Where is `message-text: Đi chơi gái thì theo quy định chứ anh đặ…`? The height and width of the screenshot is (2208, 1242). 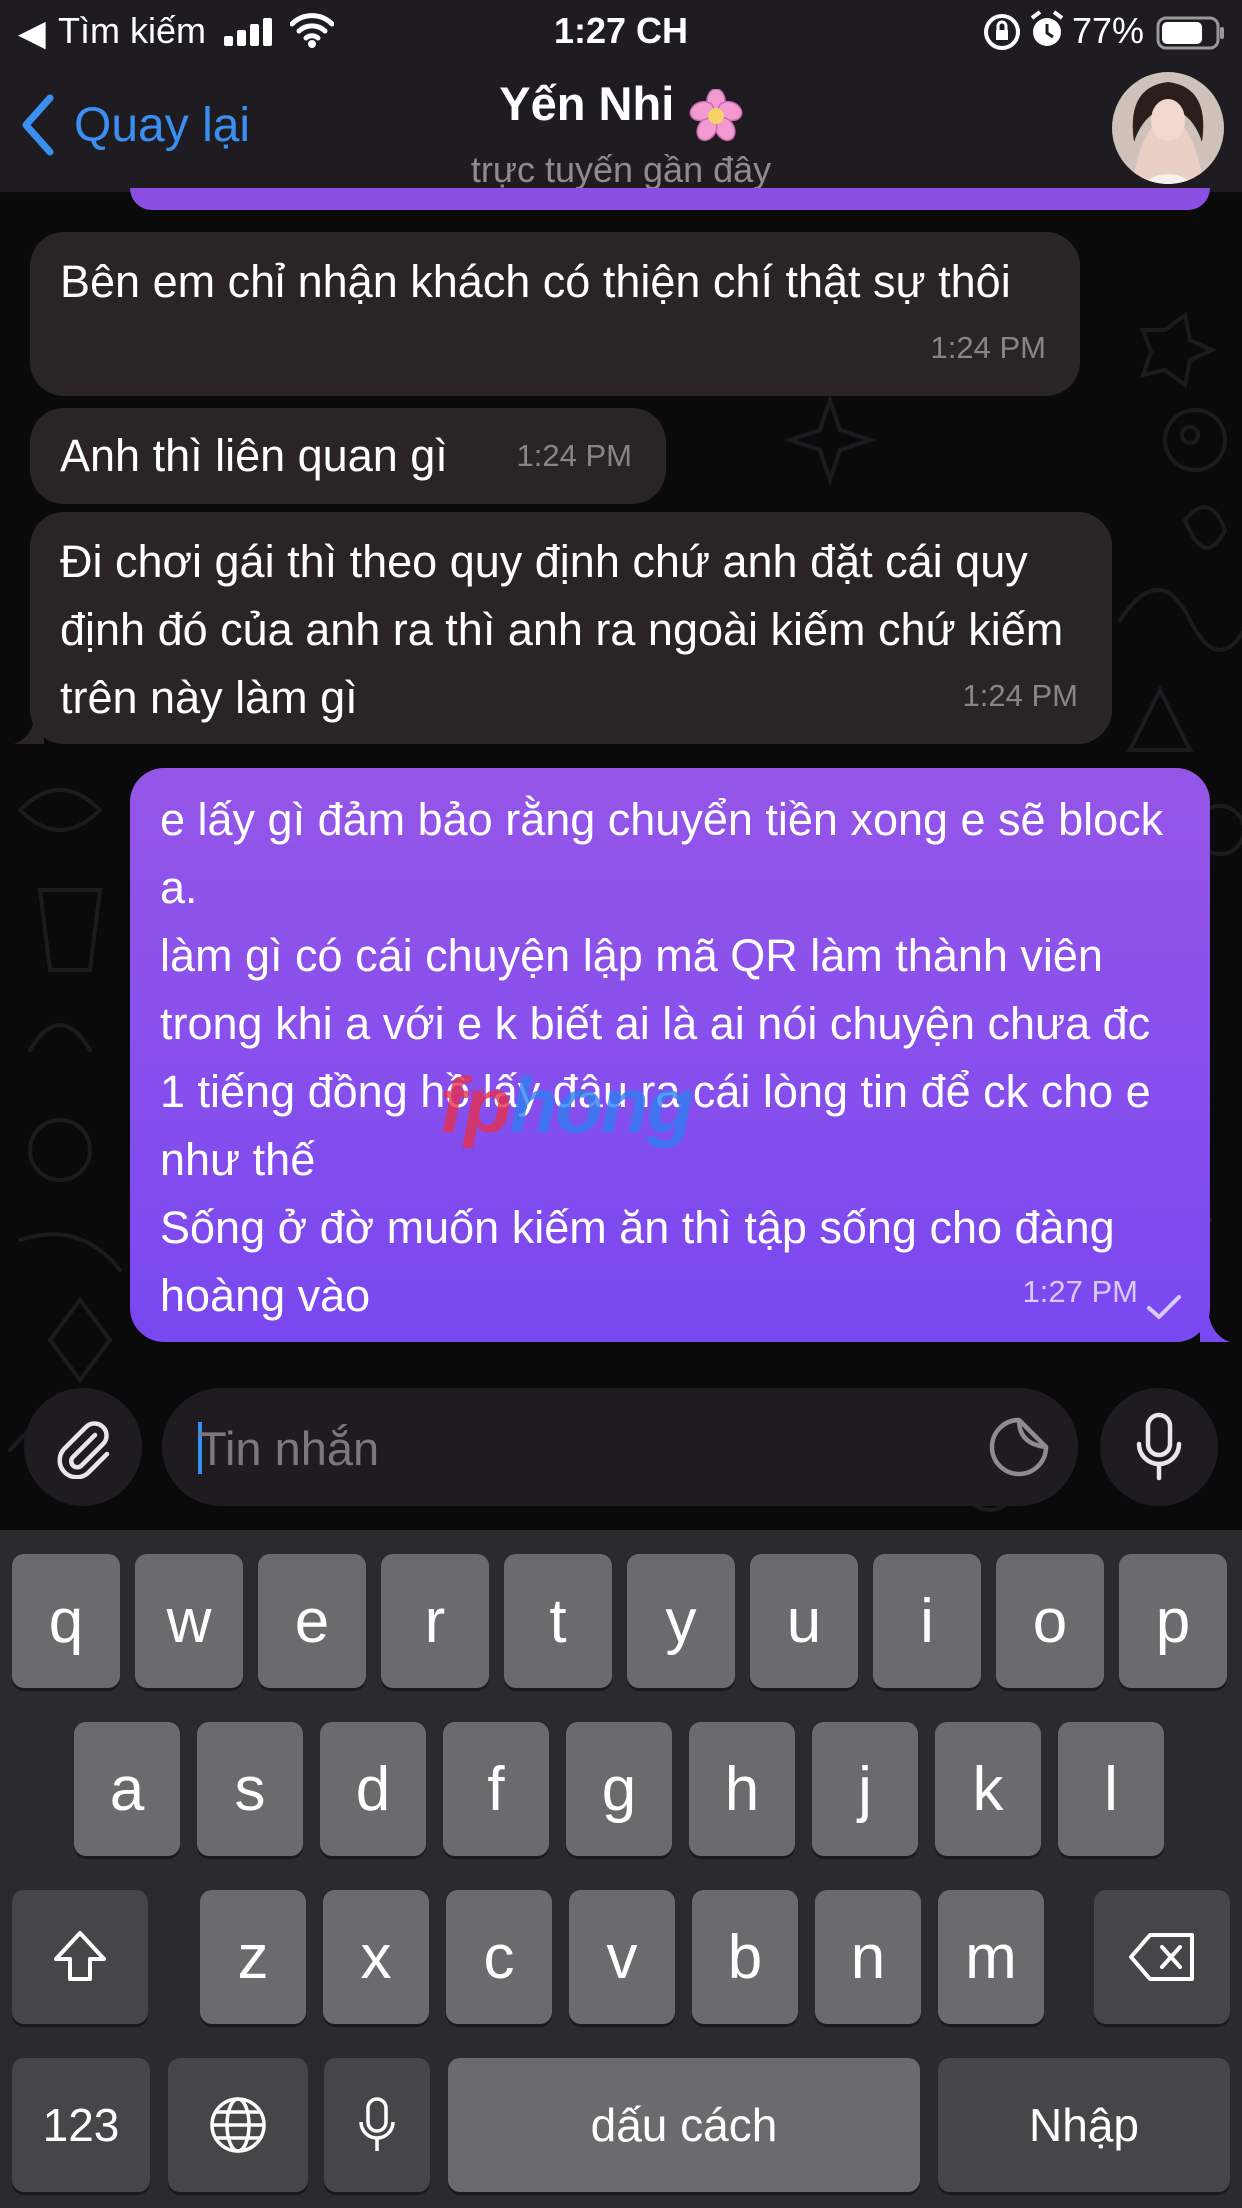 message-text: Đi chơi gái thì theo quy định chứ anh đặ… is located at coordinates (568, 629).